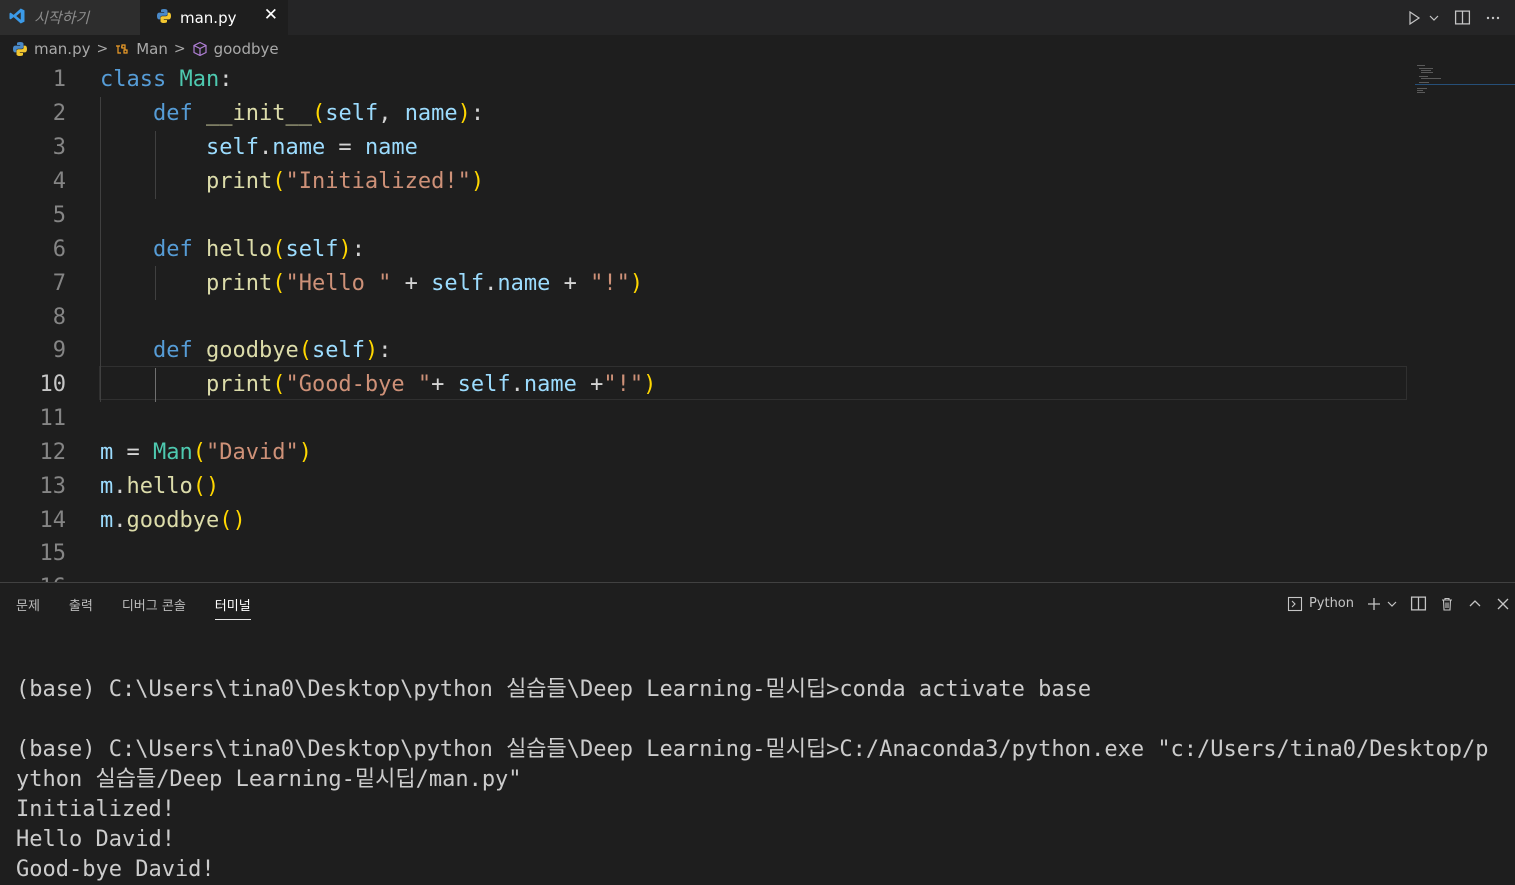  What do you see at coordinates (199, 49) in the screenshot?
I see `method-icon` at bounding box center [199, 49].